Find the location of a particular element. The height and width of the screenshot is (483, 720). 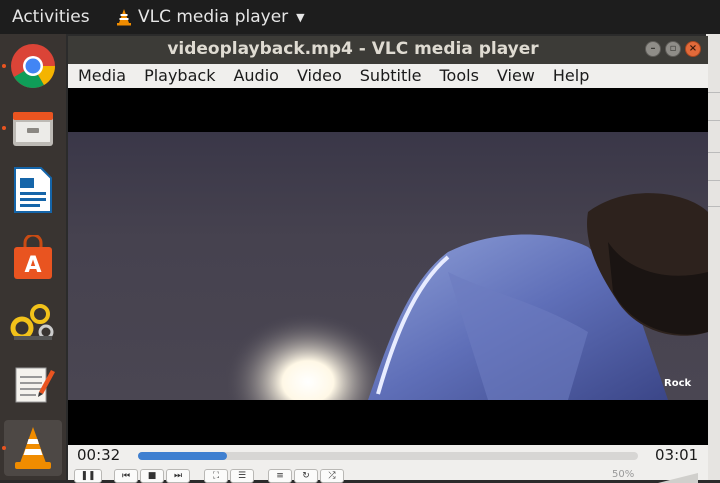

seek-slider is located at coordinates (388, 456).